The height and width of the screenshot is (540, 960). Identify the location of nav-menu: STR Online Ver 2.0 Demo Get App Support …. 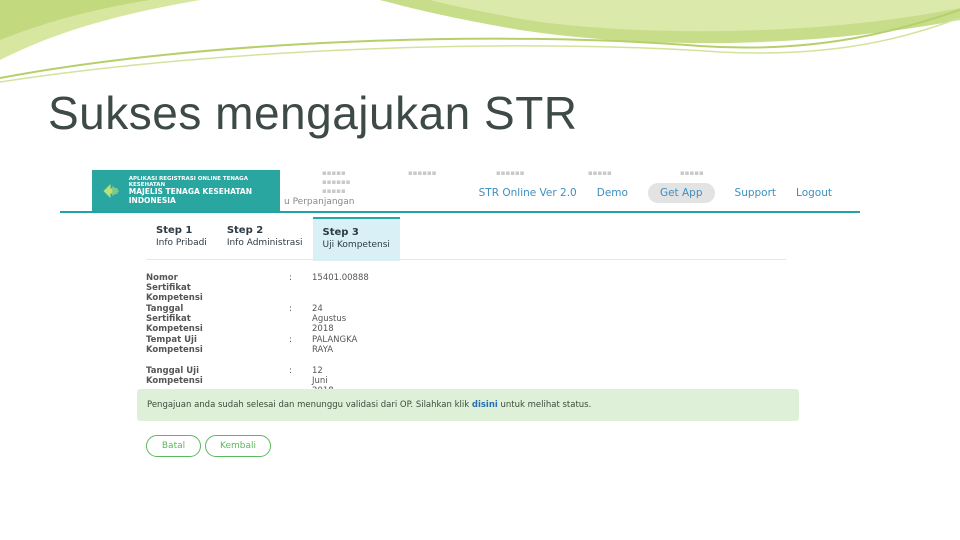
(645, 193).